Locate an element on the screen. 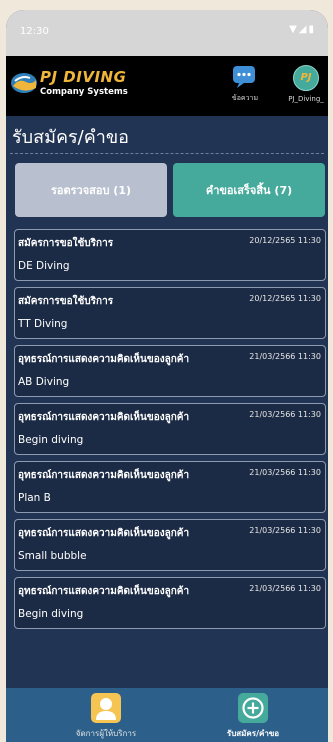  diving-logo-icon is located at coordinates (24, 83).